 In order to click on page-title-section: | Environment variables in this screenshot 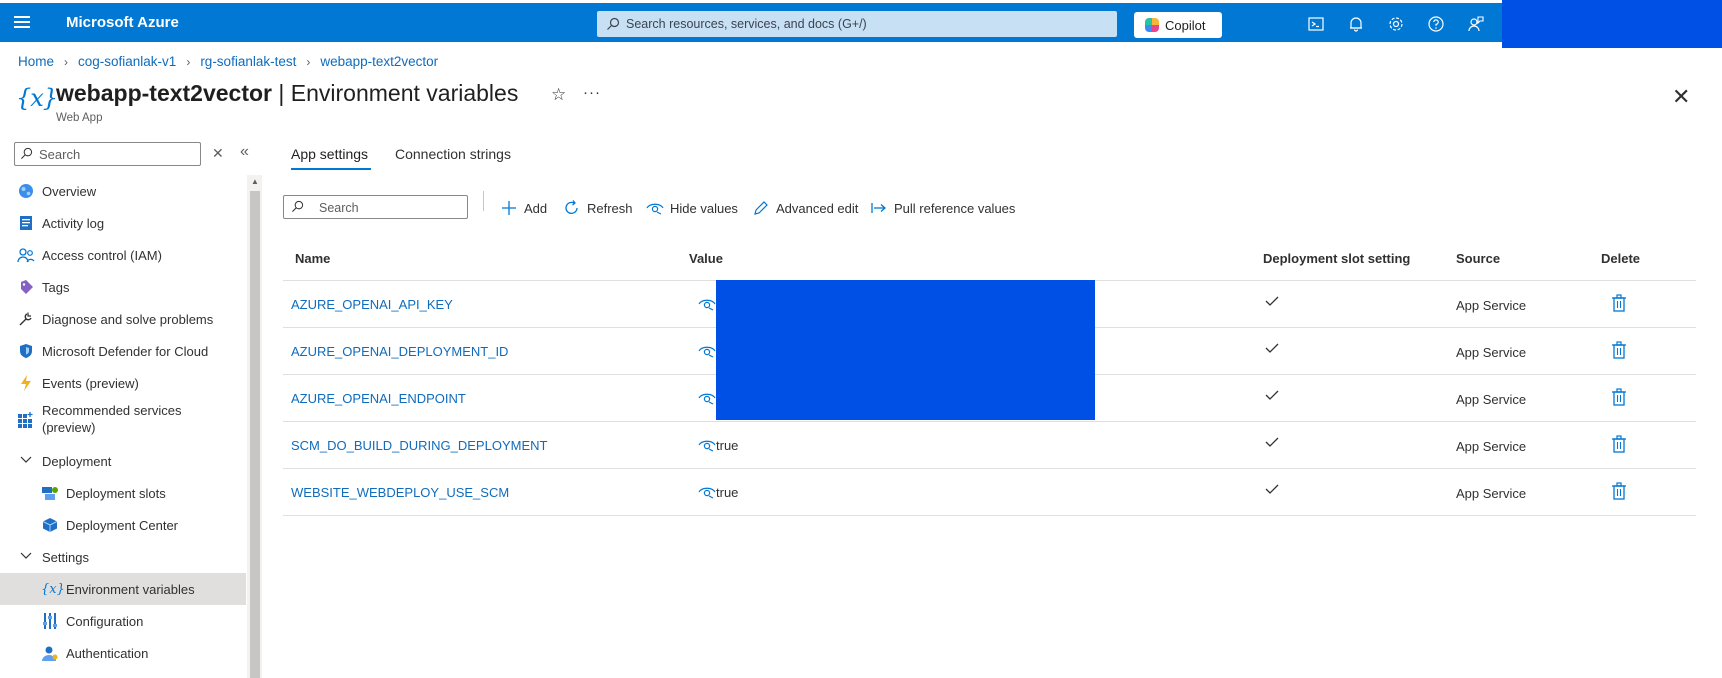, I will do `click(395, 93)`.